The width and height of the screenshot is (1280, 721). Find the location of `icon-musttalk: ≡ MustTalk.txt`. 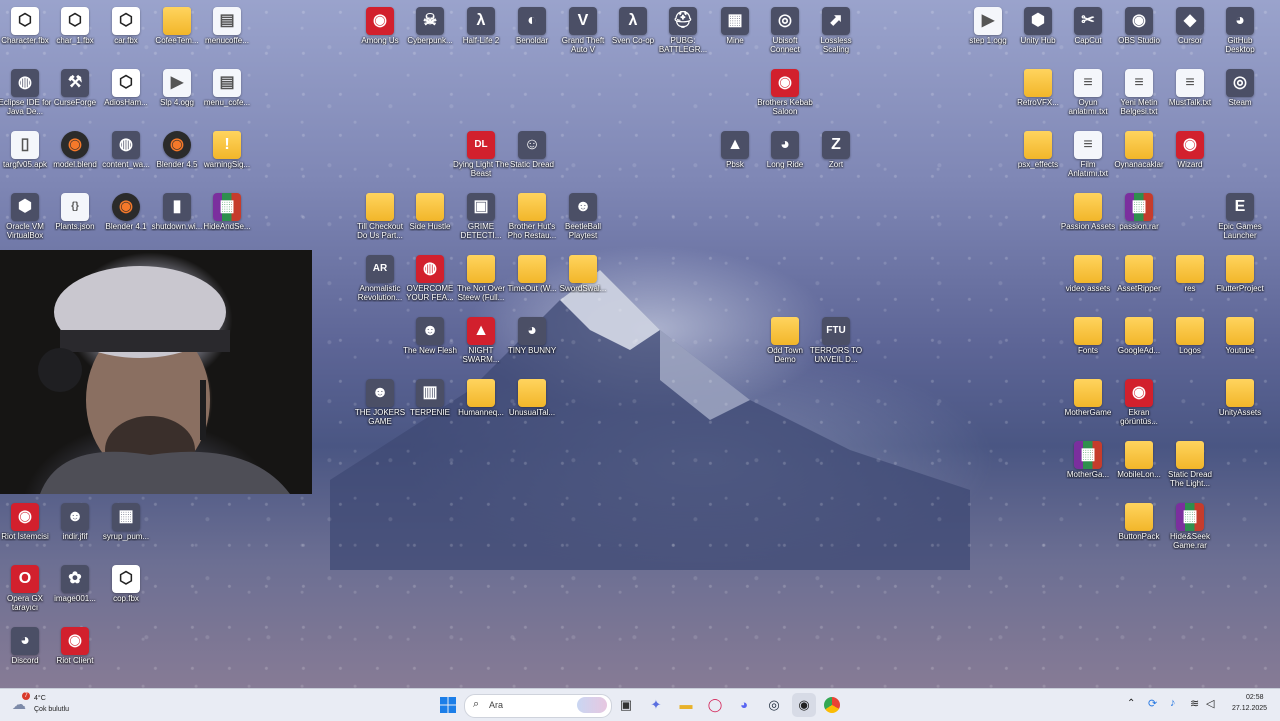

icon-musttalk: ≡ MustTalk.txt is located at coordinates (1190, 95).